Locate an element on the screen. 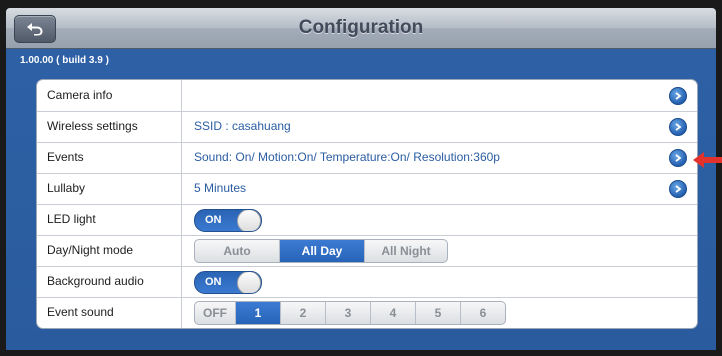 This screenshot has width=722, height=356. day-night-segmented-control: Auto All Day All Night is located at coordinates (321, 251).